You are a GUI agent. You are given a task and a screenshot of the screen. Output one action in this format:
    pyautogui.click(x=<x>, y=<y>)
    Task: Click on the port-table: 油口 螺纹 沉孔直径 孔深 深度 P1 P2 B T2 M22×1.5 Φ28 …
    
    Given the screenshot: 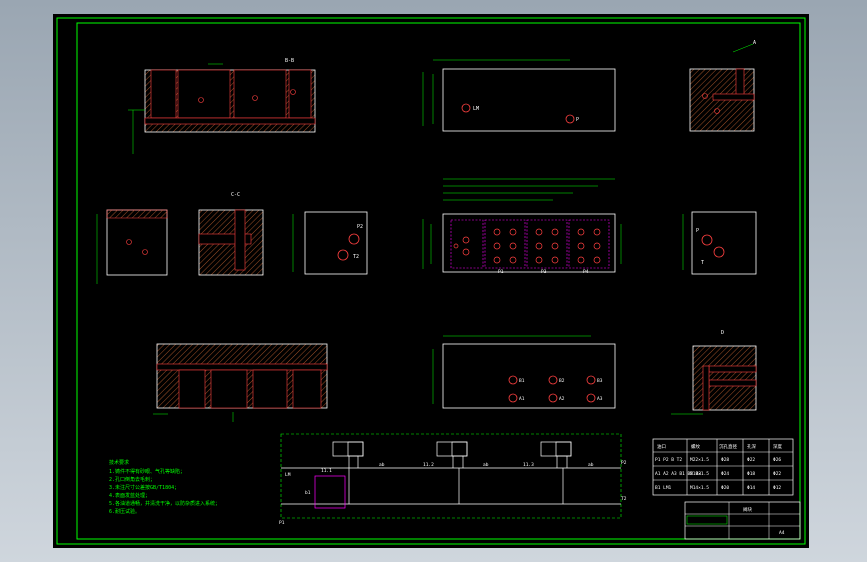 What is the action you would take?
    pyautogui.click(x=723, y=467)
    